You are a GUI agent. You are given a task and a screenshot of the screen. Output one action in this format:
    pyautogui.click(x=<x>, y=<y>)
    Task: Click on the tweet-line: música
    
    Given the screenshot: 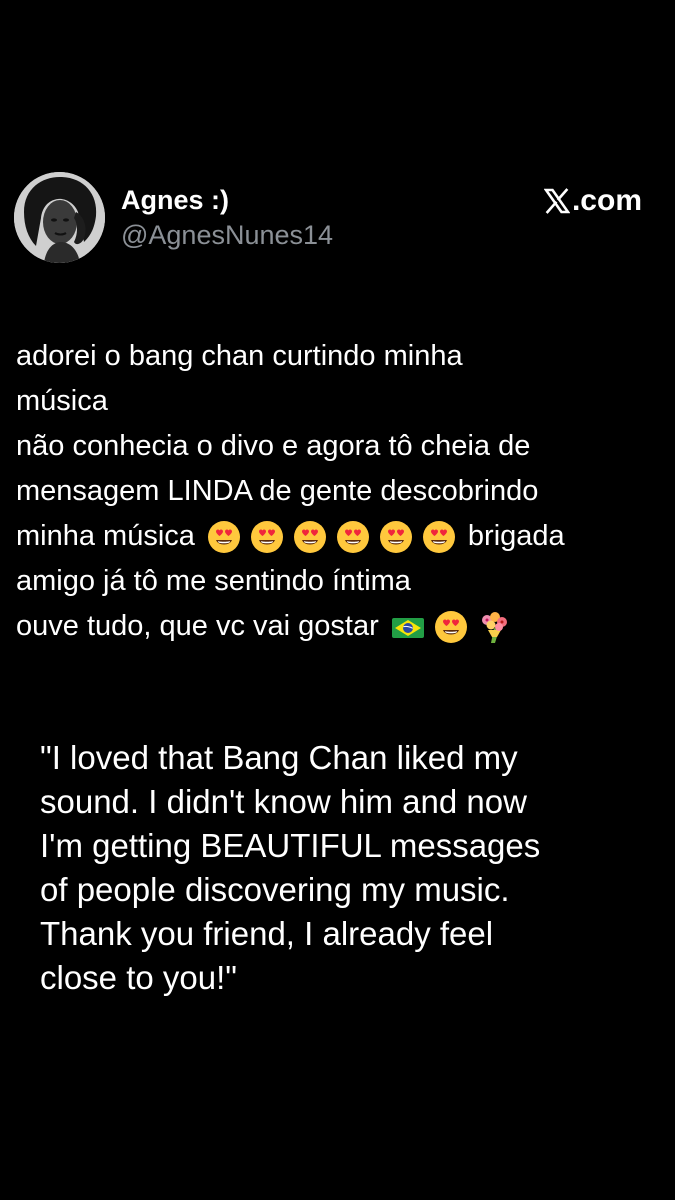 What is the action you would take?
    pyautogui.click(x=62, y=401)
    